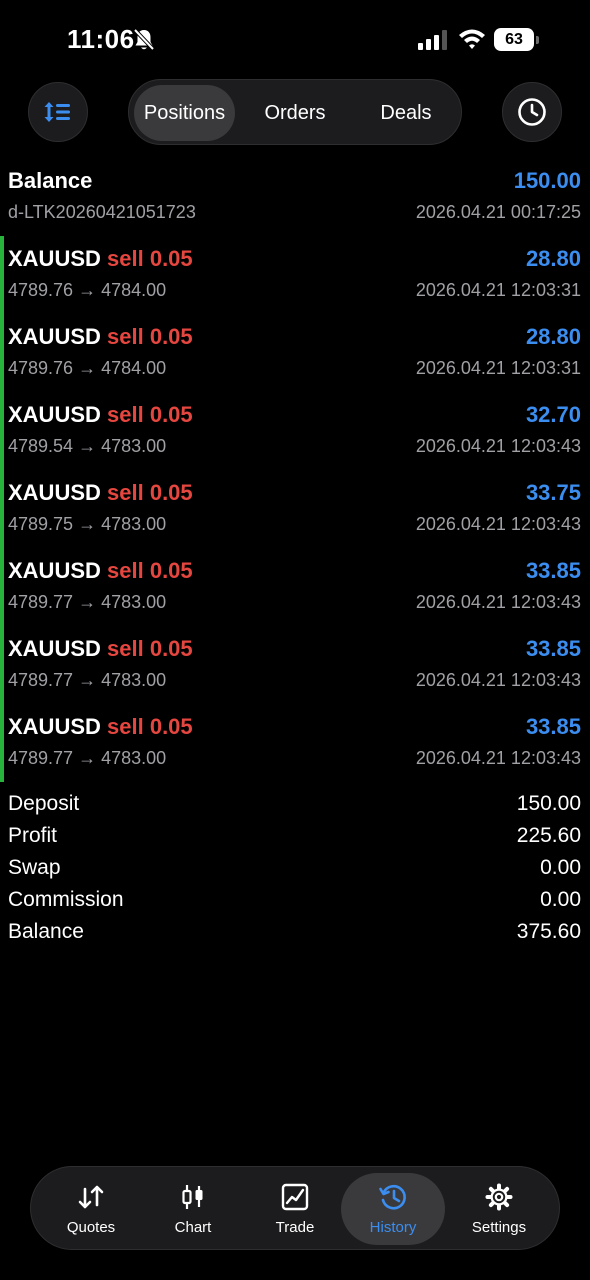 This screenshot has height=1280, width=590. What do you see at coordinates (553, 492) in the screenshot?
I see `deal-profit: 33.75` at bounding box center [553, 492].